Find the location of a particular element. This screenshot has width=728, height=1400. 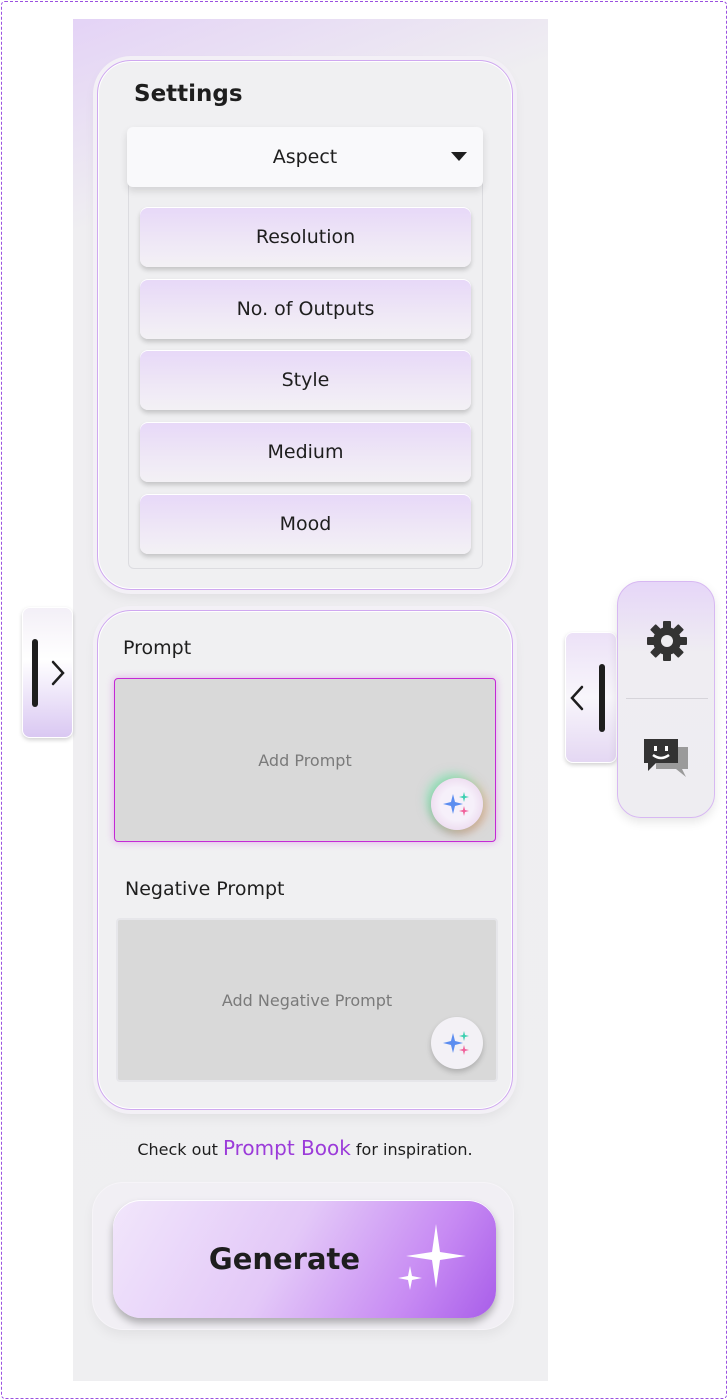

settings-gear-button is located at coordinates (667, 641).